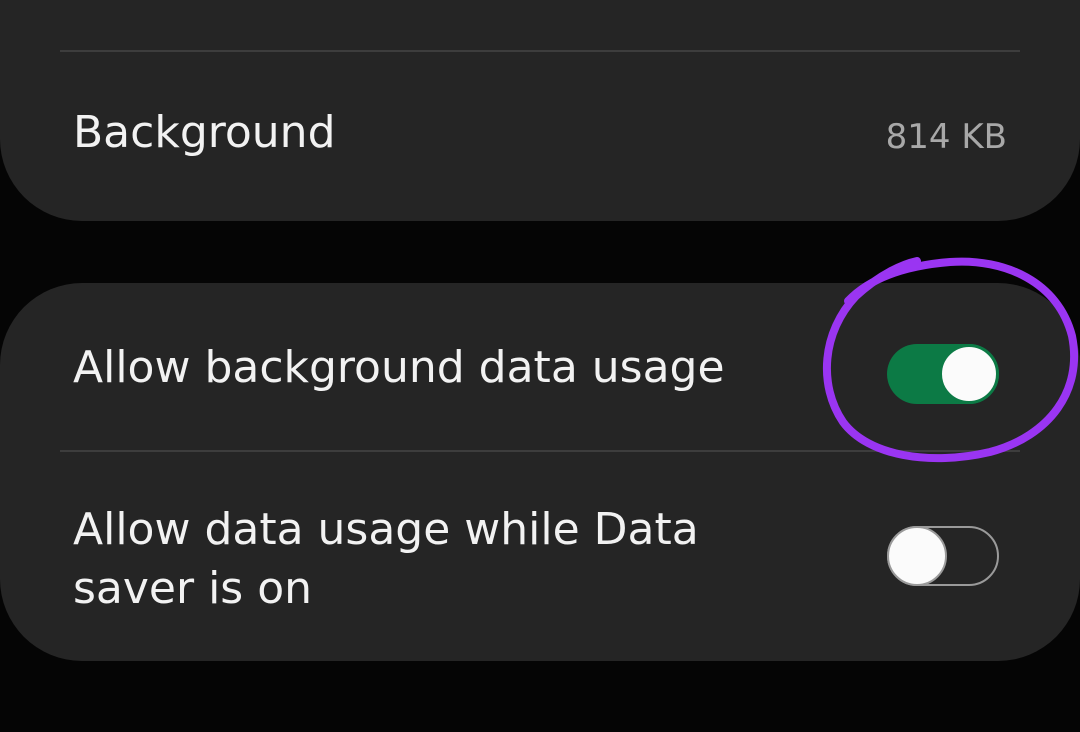 Image resolution: width=1080 pixels, height=732 pixels. Describe the element at coordinates (946, 137) in the screenshot. I see `background-usage-value: 814 KB` at that location.